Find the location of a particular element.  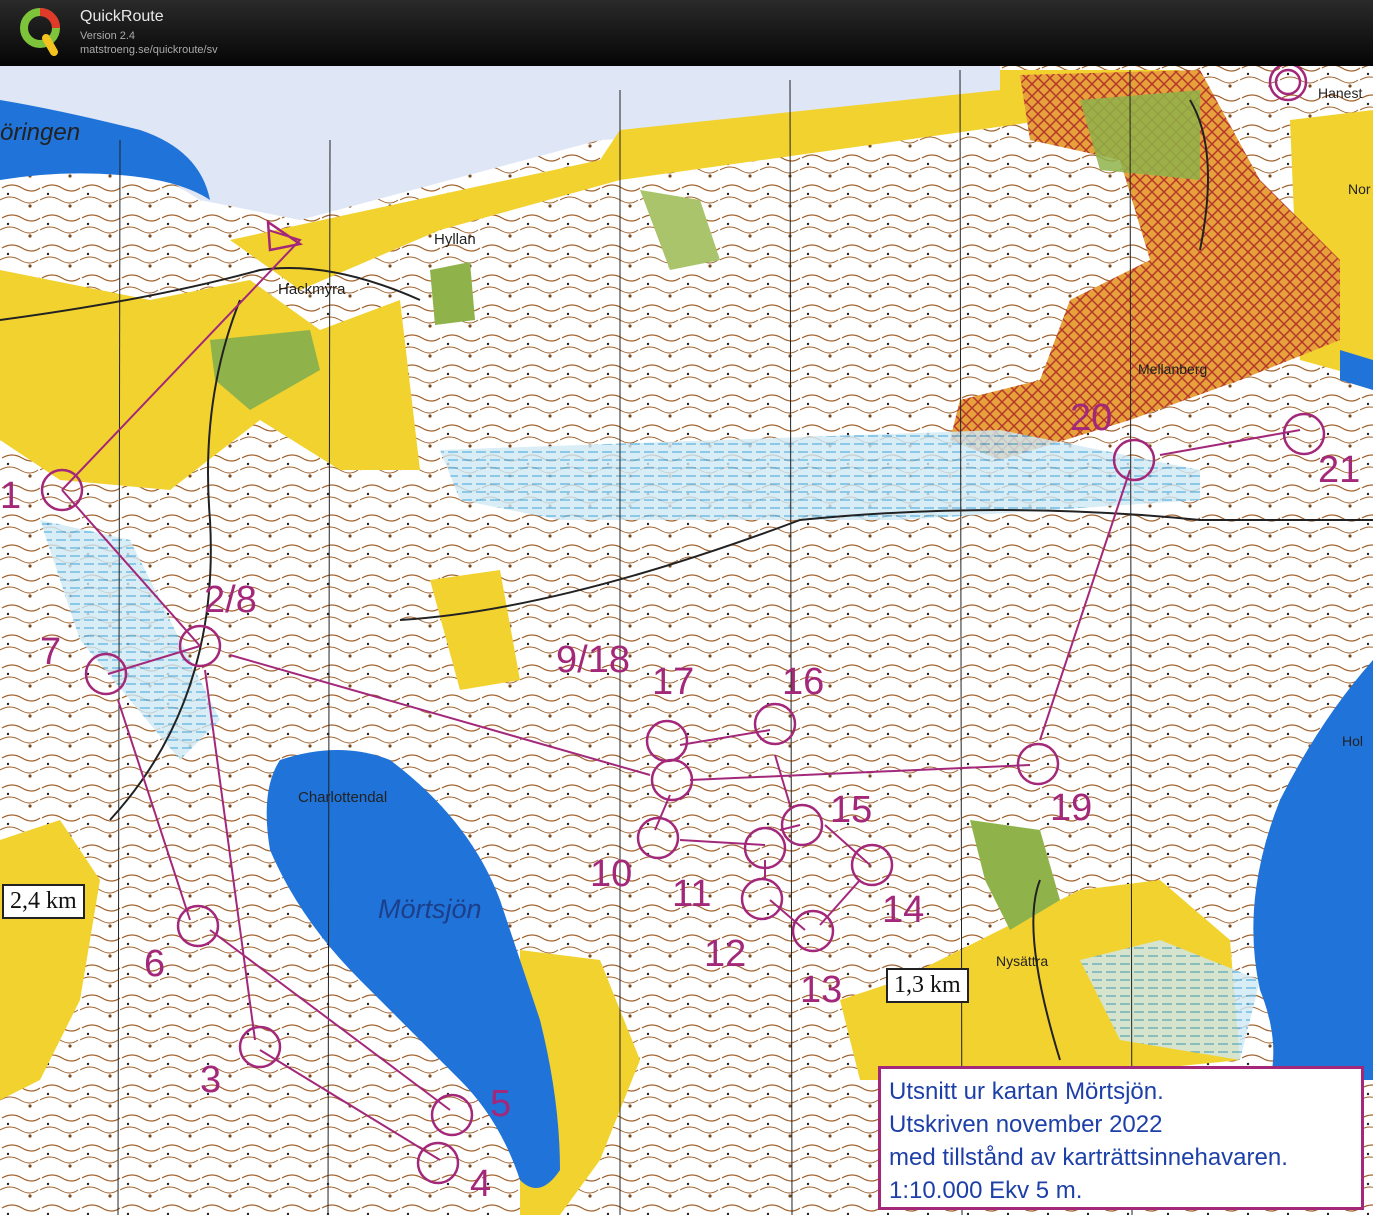

control-number-10: 10 is located at coordinates (611, 874).